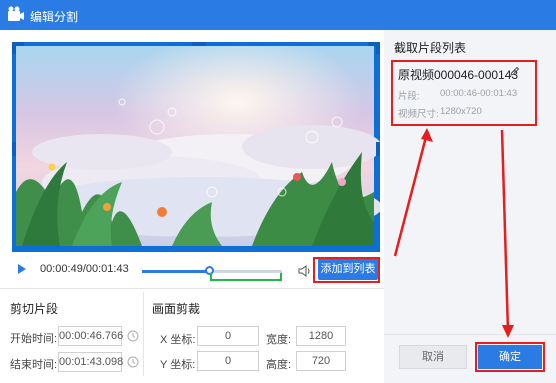 This screenshot has height=383, width=556. Describe the element at coordinates (321, 336) in the screenshot. I see `width-input: 1280` at that location.